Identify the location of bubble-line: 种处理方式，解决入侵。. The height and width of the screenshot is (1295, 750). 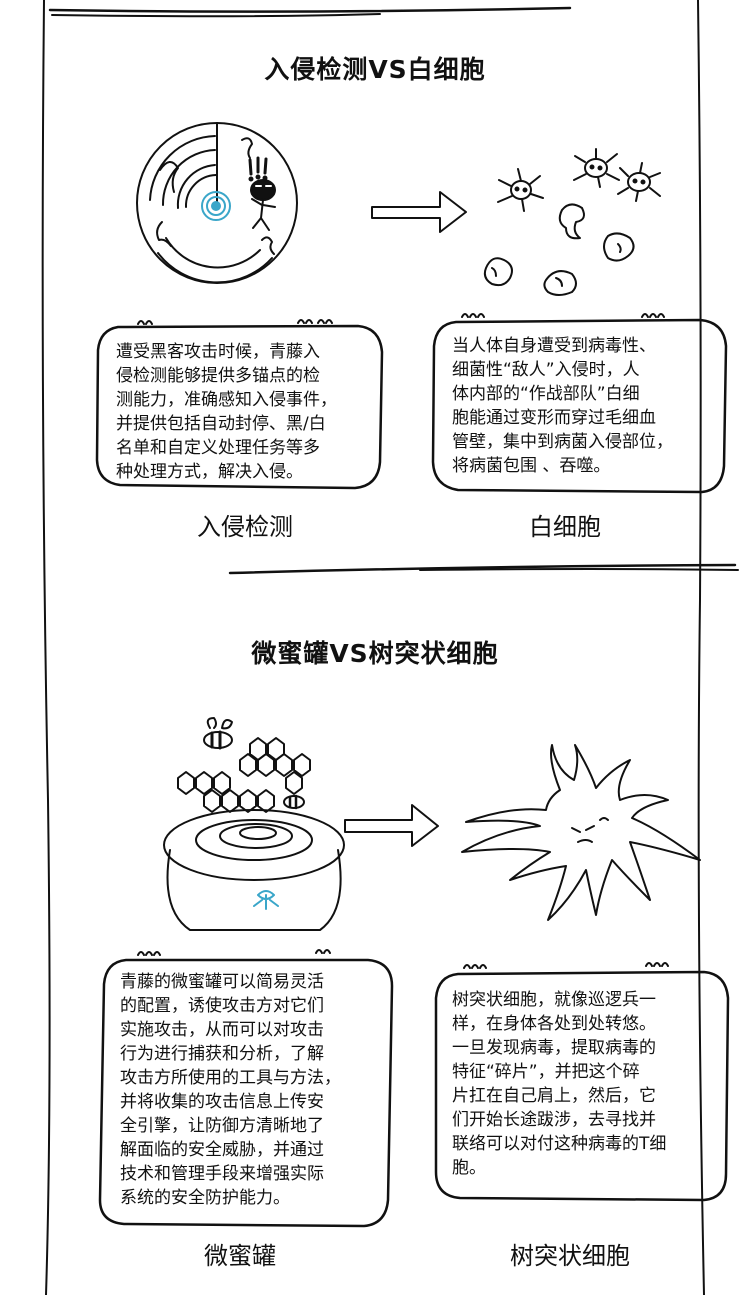
(209, 472).